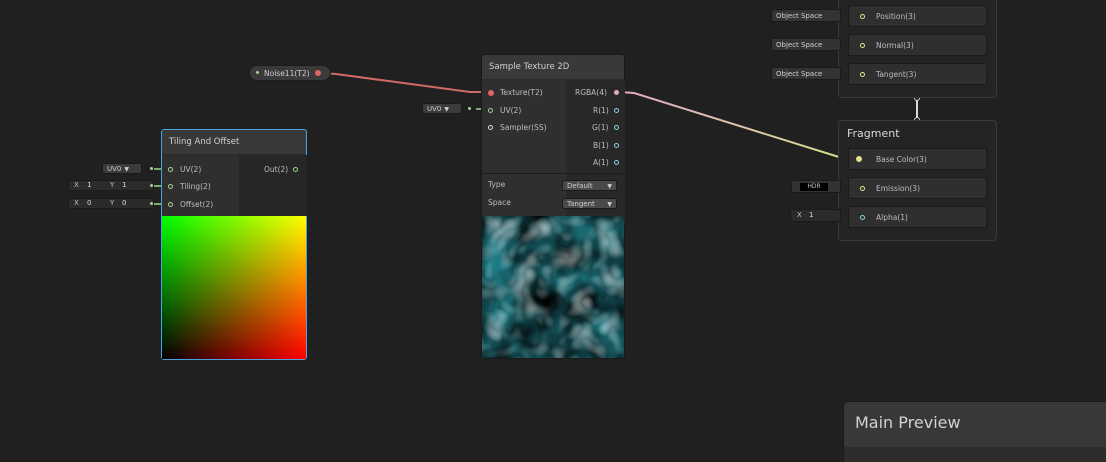 The height and width of the screenshot is (462, 1106). What do you see at coordinates (151, 185) in the screenshot?
I see `tiling-field-dot` at bounding box center [151, 185].